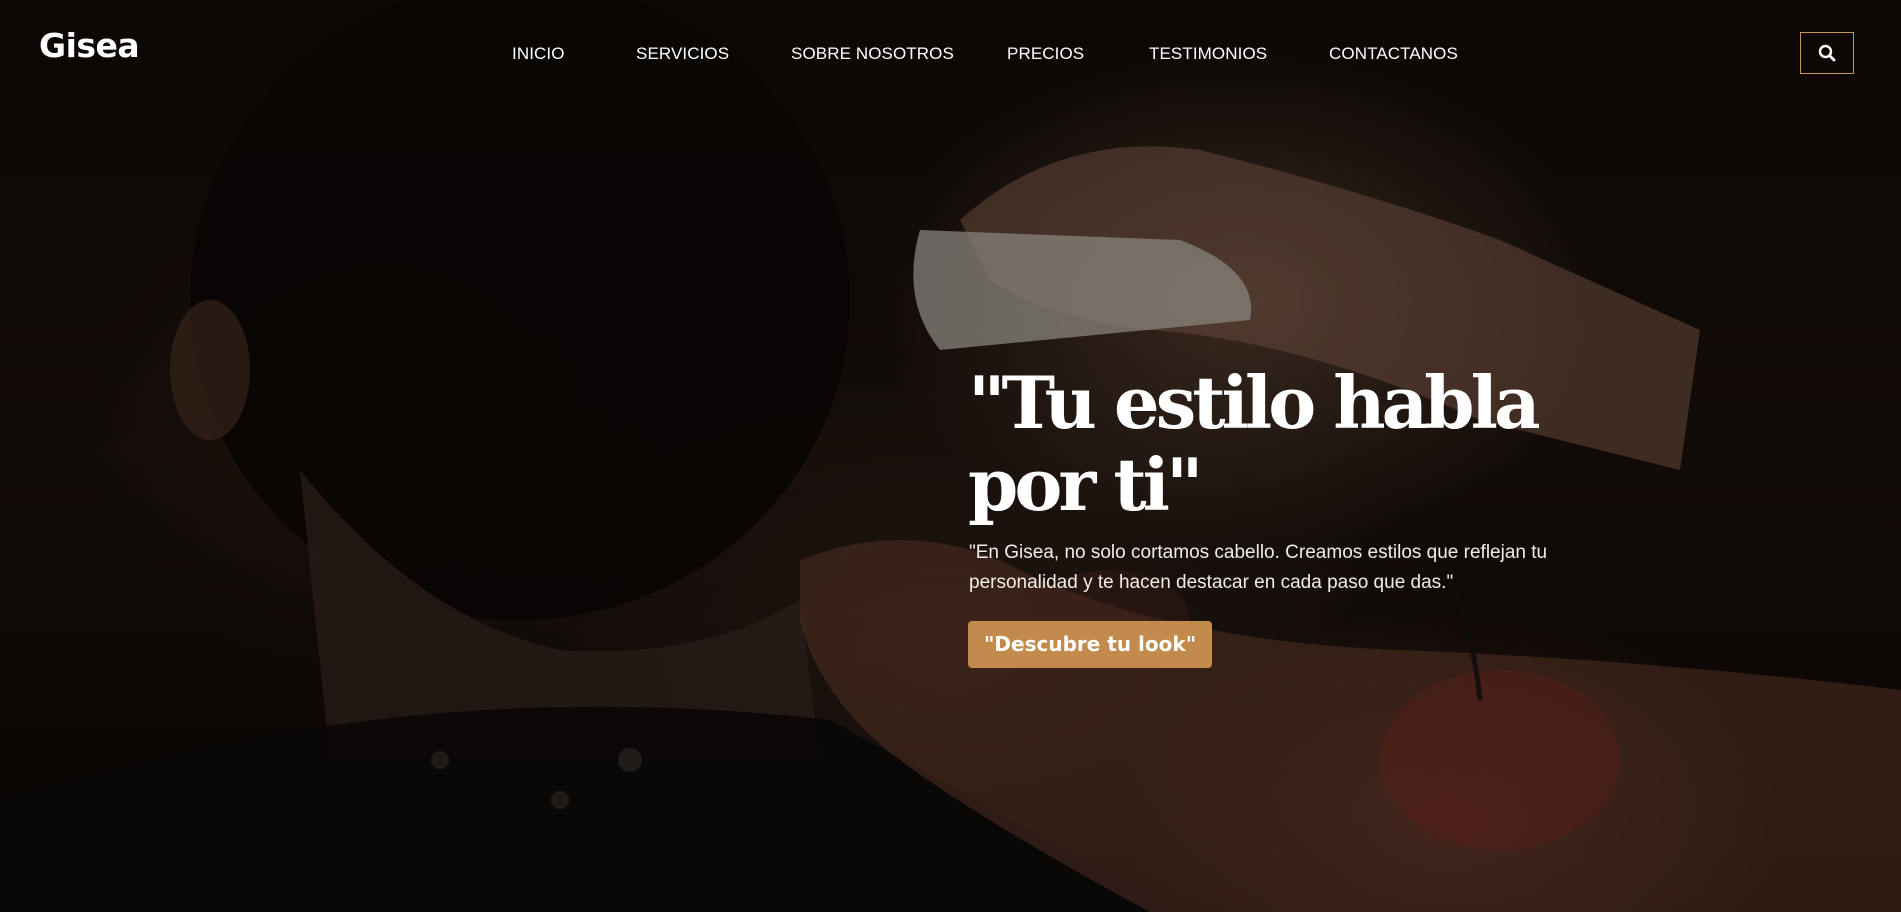 The image size is (1901, 912). What do you see at coordinates (1045, 54) in the screenshot?
I see `nav-item-precios: PRECIOS` at bounding box center [1045, 54].